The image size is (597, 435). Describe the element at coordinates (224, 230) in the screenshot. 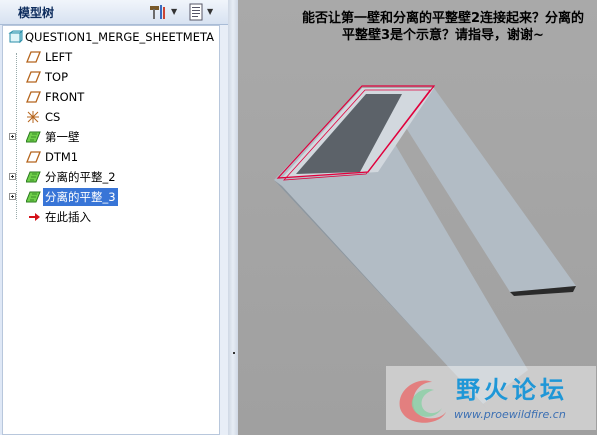

I see `tree-scrollbar` at that location.